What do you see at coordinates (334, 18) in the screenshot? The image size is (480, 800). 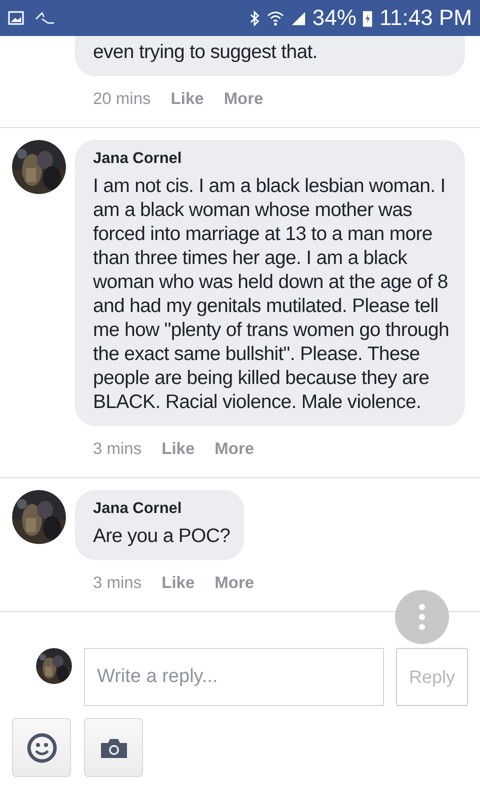 I see `battery-percent: 34%` at bounding box center [334, 18].